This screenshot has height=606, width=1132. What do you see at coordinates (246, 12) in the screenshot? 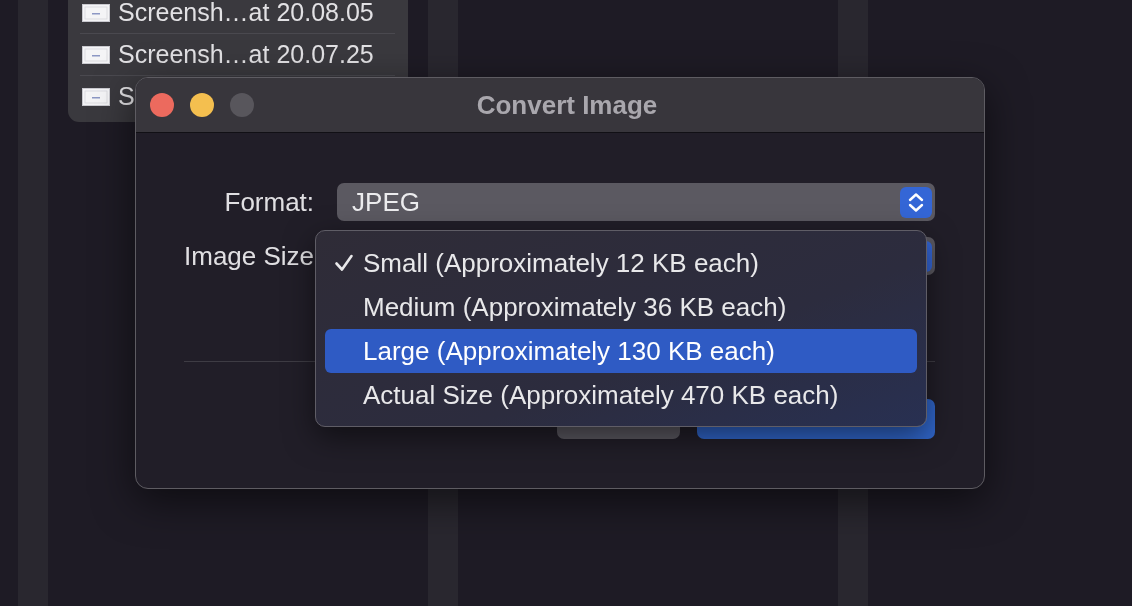
I see `file-name: Screensh…at 20.08.05` at bounding box center [246, 12].